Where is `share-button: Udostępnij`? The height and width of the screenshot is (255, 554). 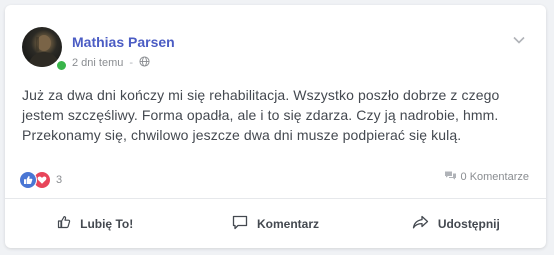
share-button: Udostępnij is located at coordinates (456, 223).